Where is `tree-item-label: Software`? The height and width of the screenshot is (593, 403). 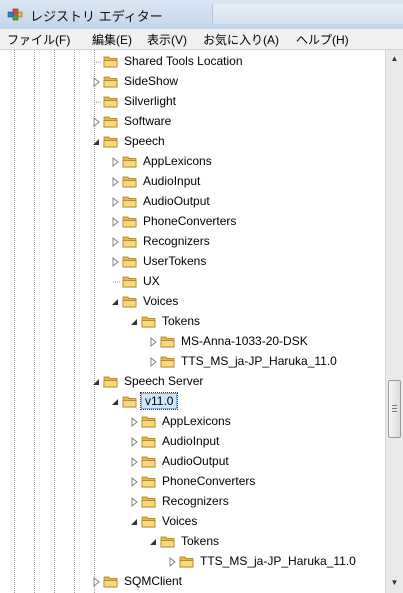 tree-item-label: Software is located at coordinates (148, 121).